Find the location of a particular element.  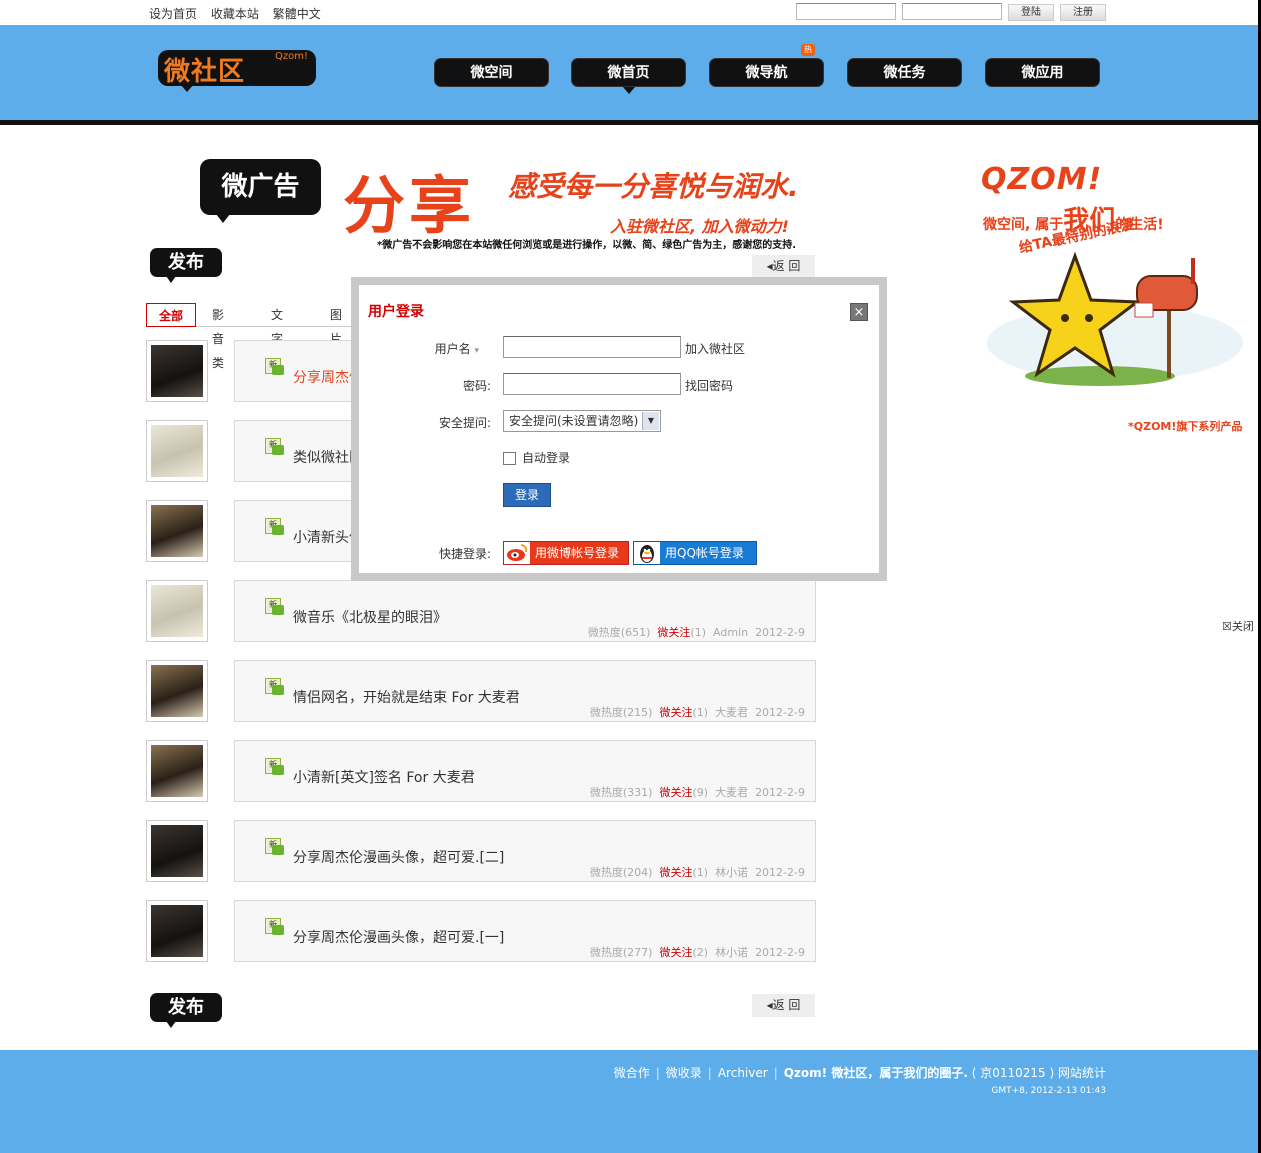

footer-brand: Qzom! 微社区，属于我们的圈子. is located at coordinates (876, 1073).